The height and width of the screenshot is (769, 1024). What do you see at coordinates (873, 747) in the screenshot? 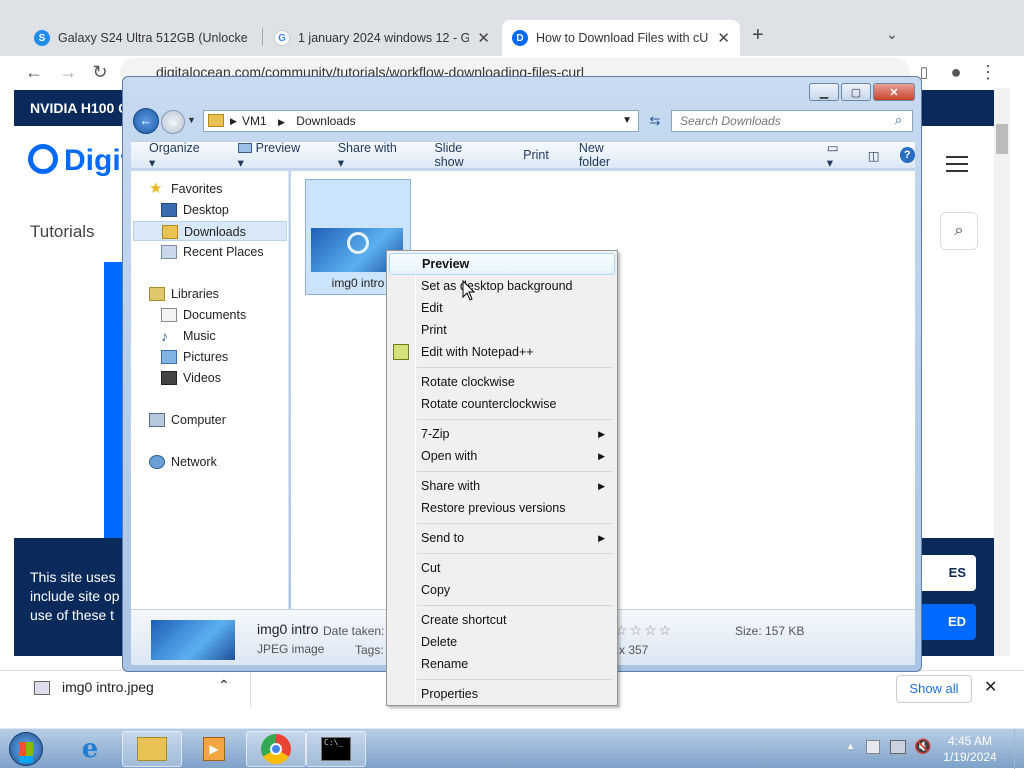
I see `action-center-flag-icon` at bounding box center [873, 747].